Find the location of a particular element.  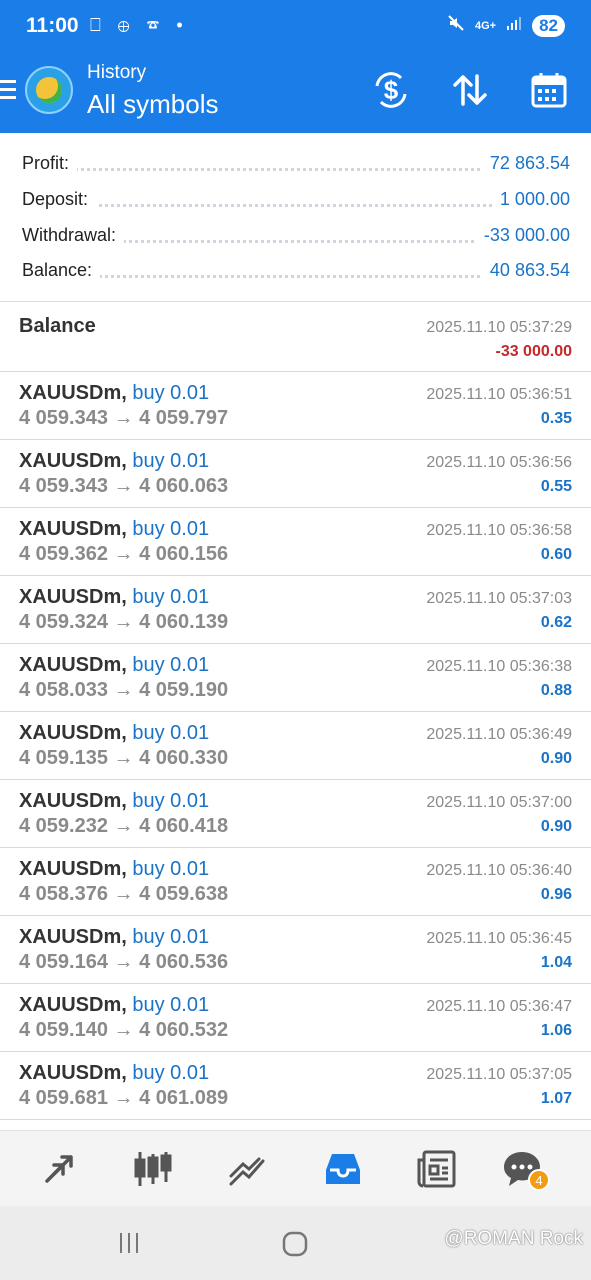

news-icon is located at coordinates (437, 1169).